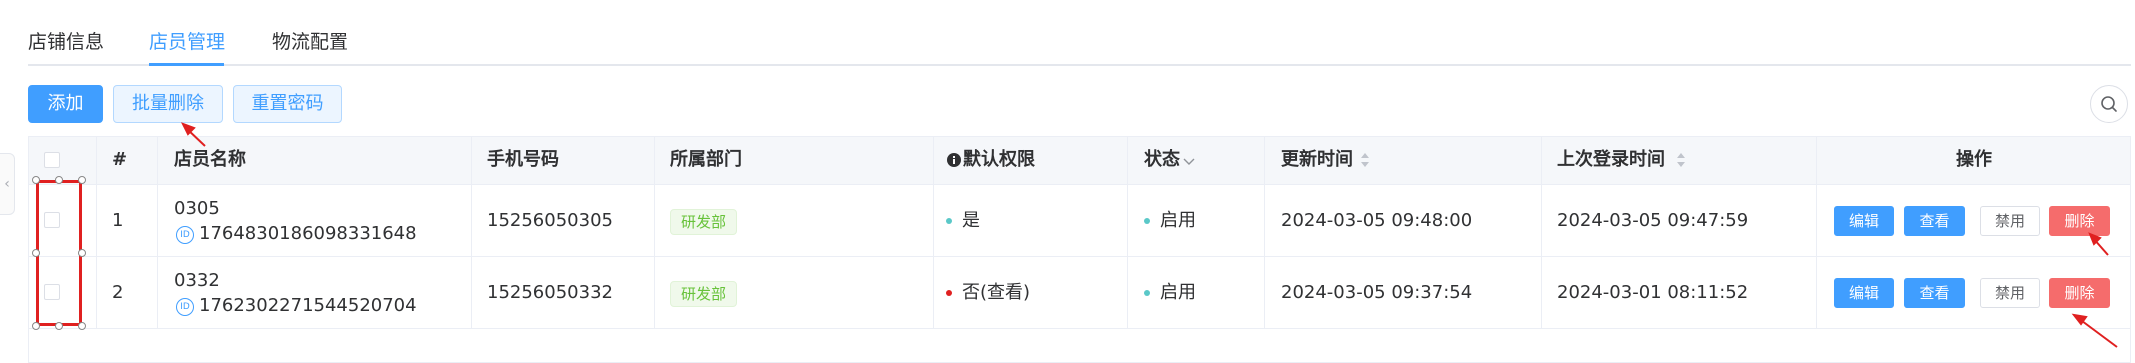 This screenshot has width=2135, height=363. I want to click on row-index: 1, so click(118, 220).